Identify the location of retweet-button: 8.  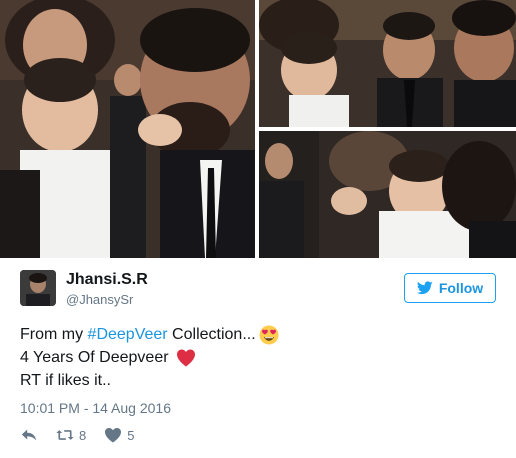
(71, 435).